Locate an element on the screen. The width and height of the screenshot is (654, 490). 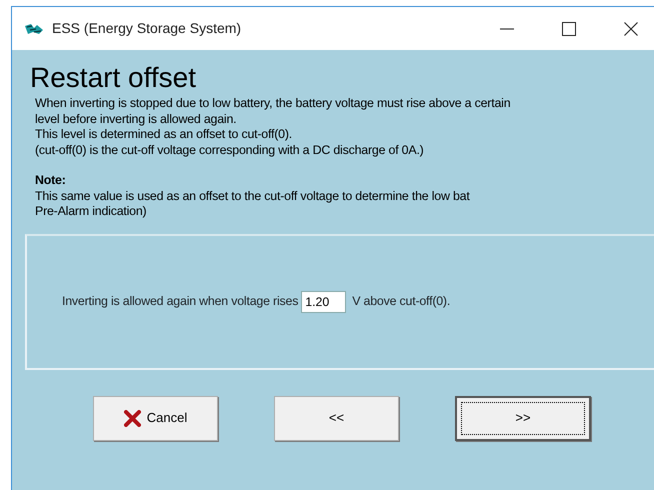
cancel-button: Cancel is located at coordinates (155, 418).